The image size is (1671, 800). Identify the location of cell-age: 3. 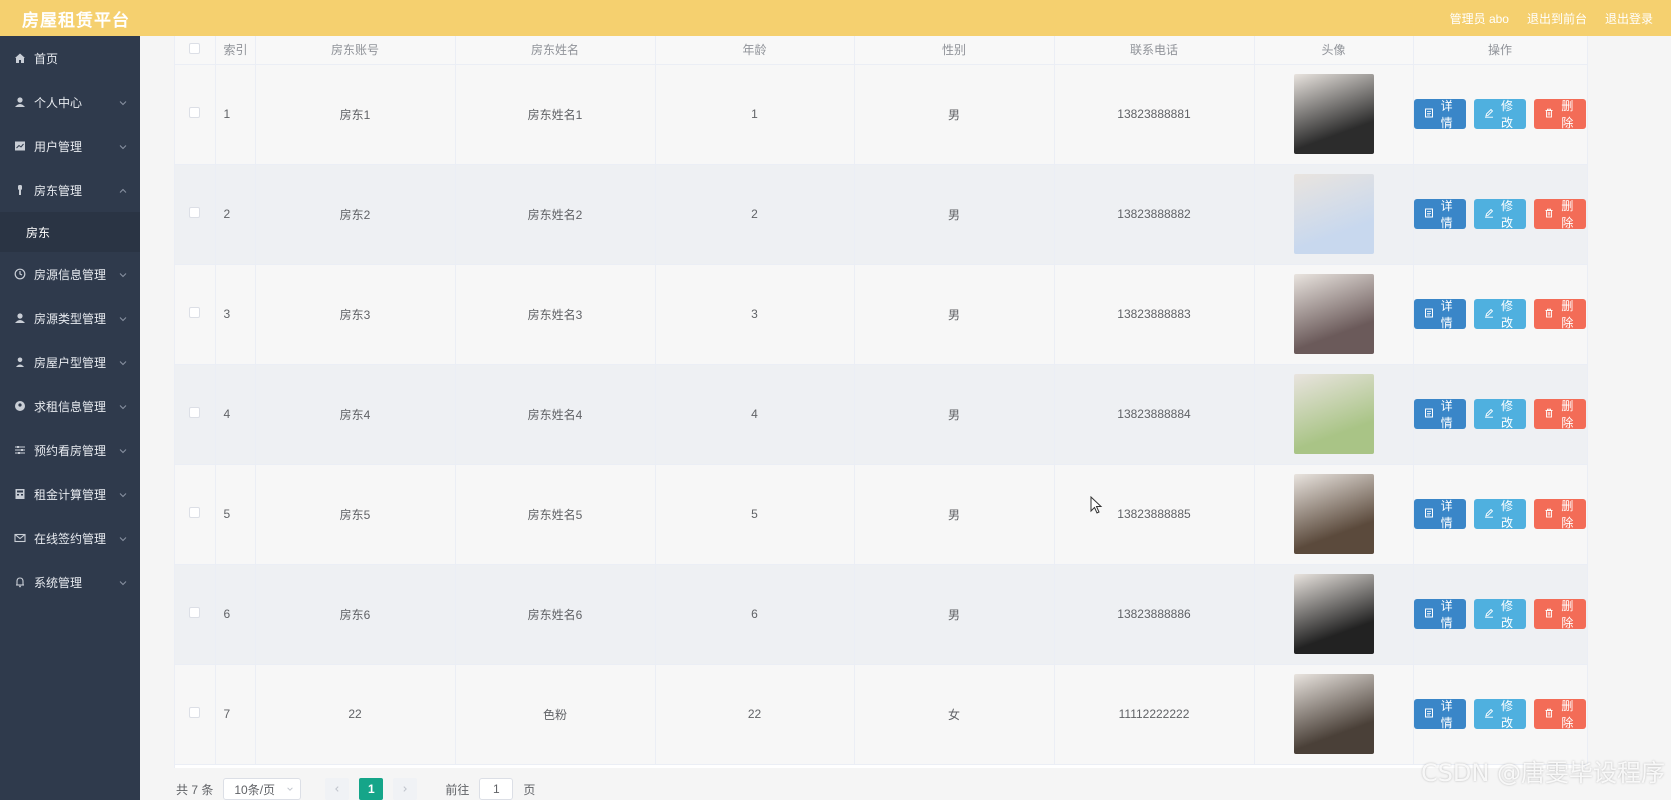
(755, 314).